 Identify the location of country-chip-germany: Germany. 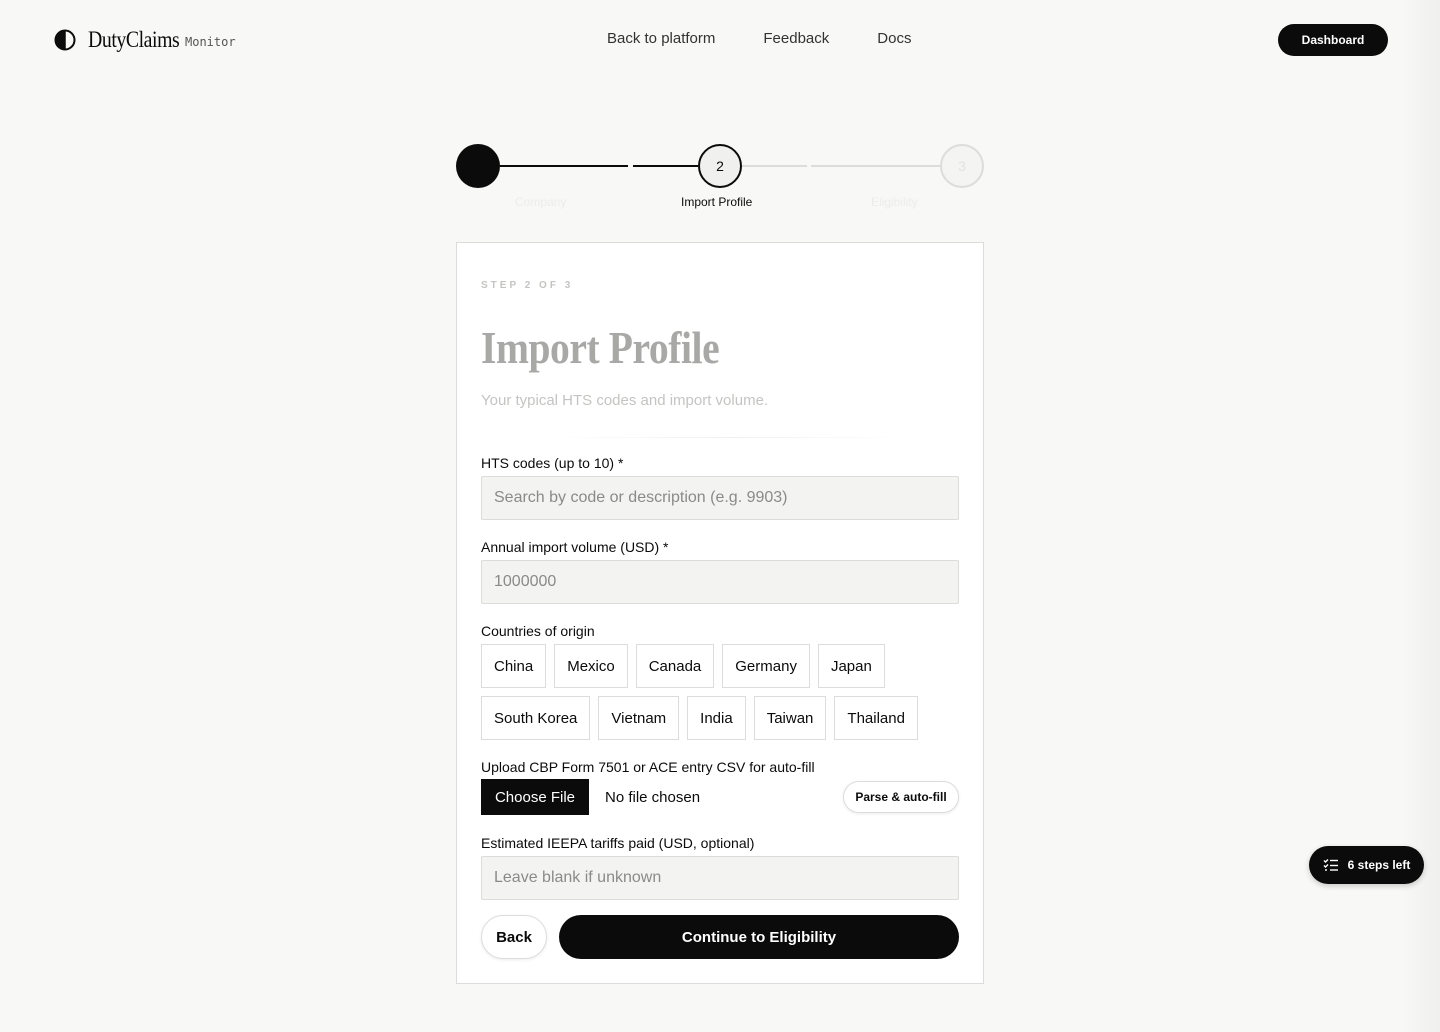
(766, 666).